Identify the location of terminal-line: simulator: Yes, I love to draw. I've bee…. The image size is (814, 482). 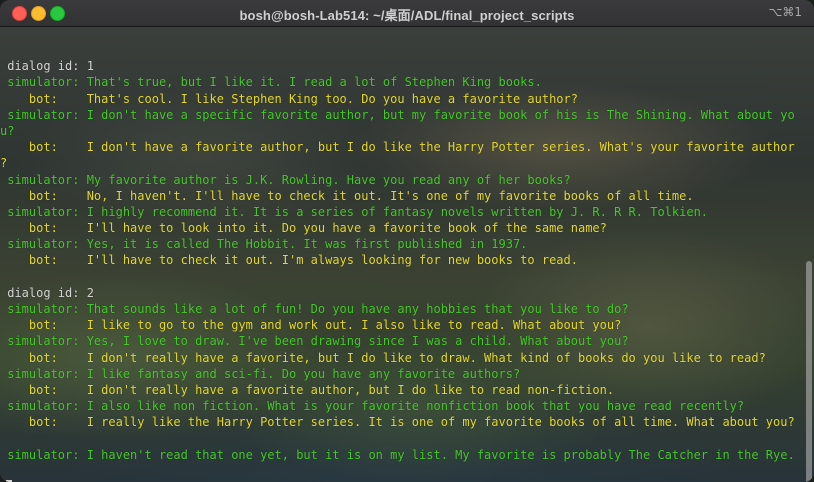
(314, 341).